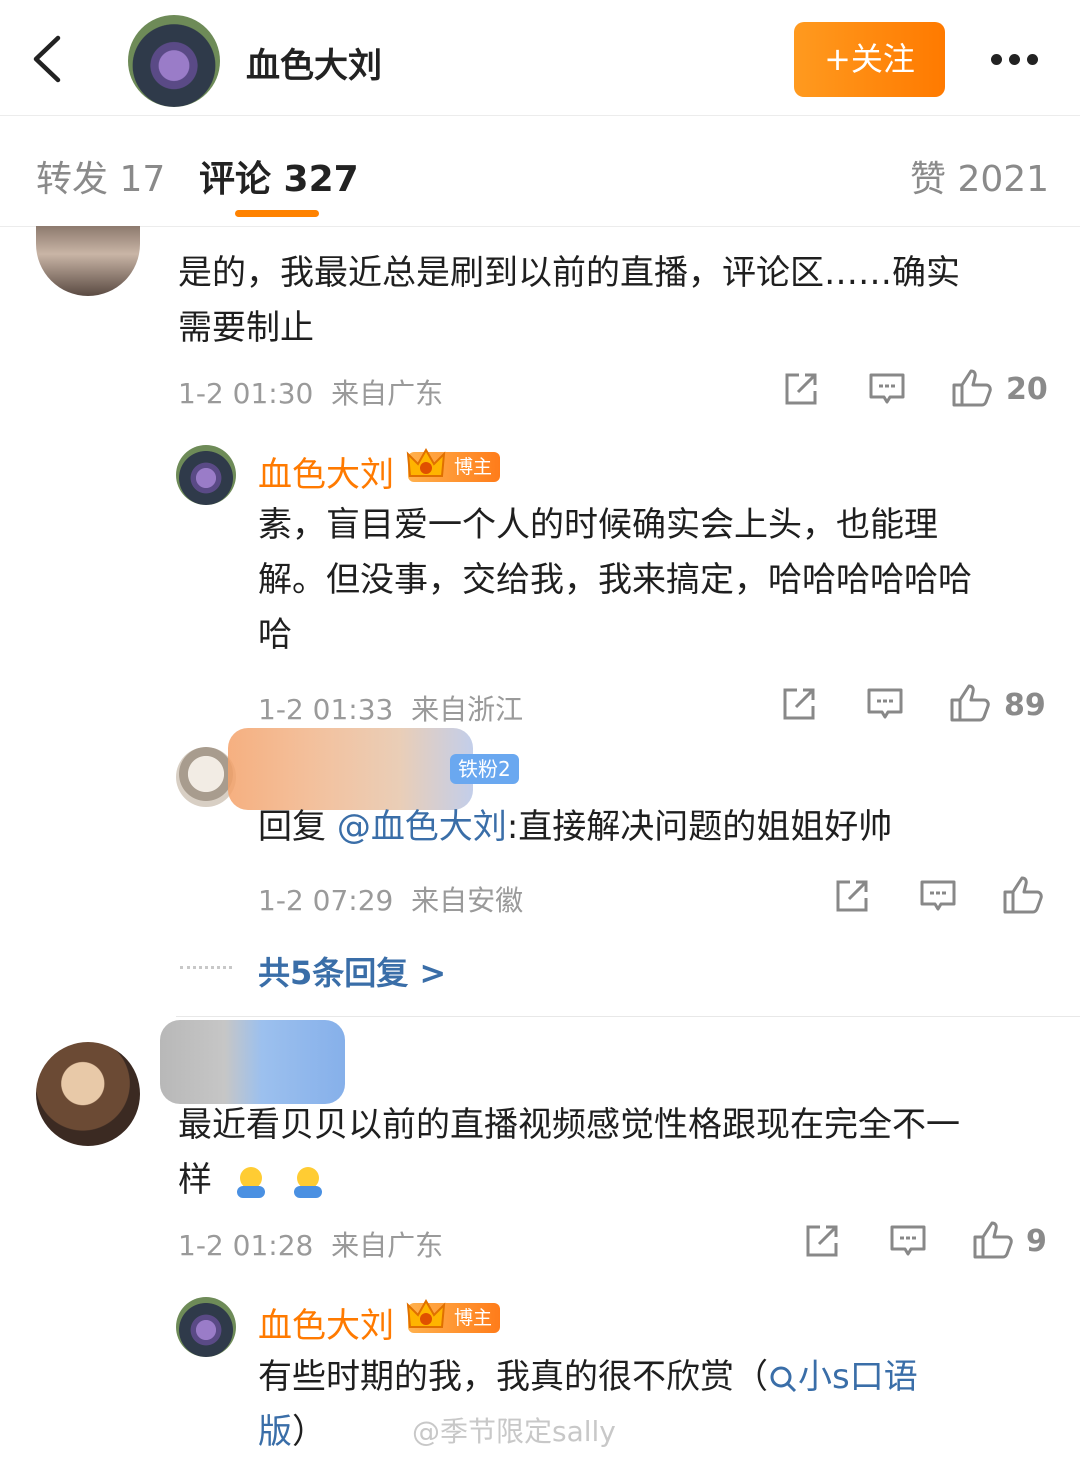 The image size is (1080, 1460). Describe the element at coordinates (575, 827) in the screenshot. I see `reply-text: 回复 @血色大刘:直接解决问题的姐姐好帅` at that location.